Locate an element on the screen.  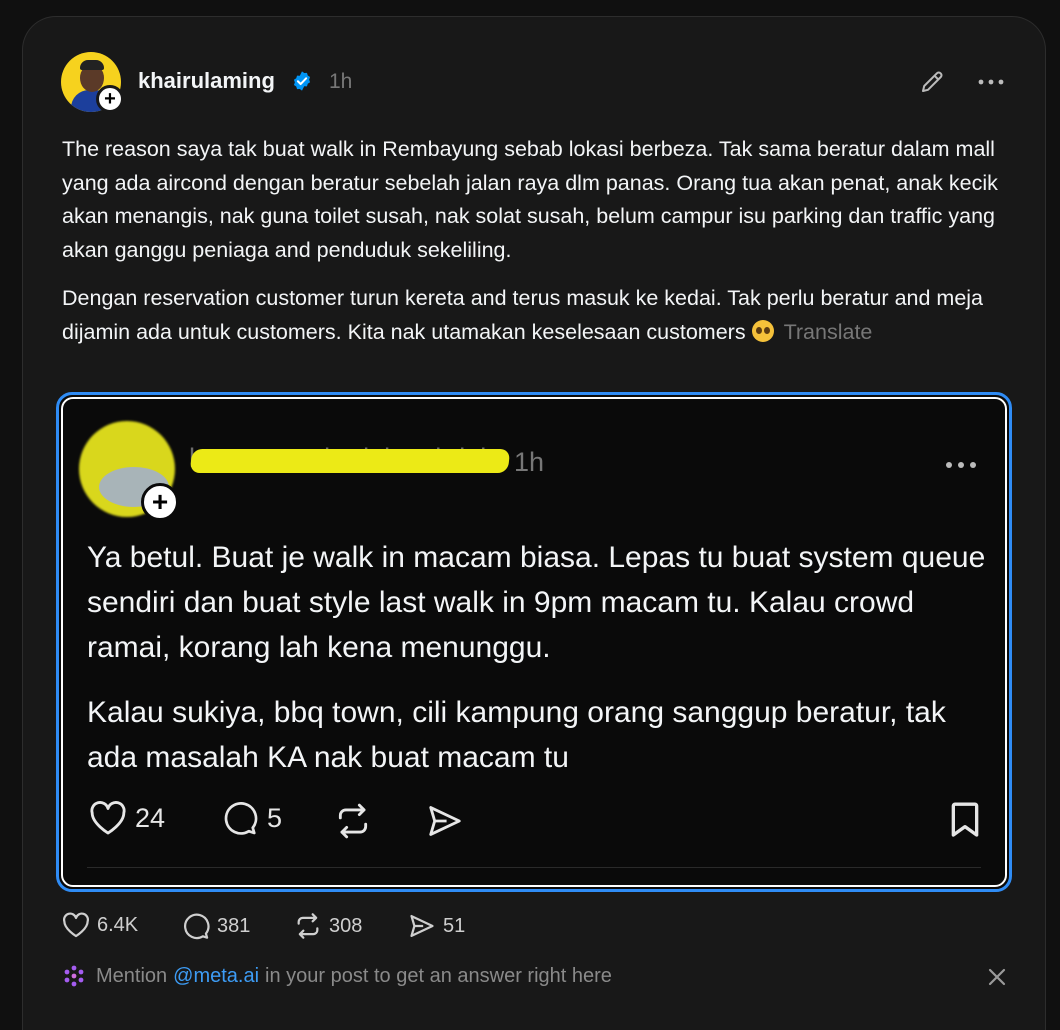
close-icon is located at coordinates (997, 977).